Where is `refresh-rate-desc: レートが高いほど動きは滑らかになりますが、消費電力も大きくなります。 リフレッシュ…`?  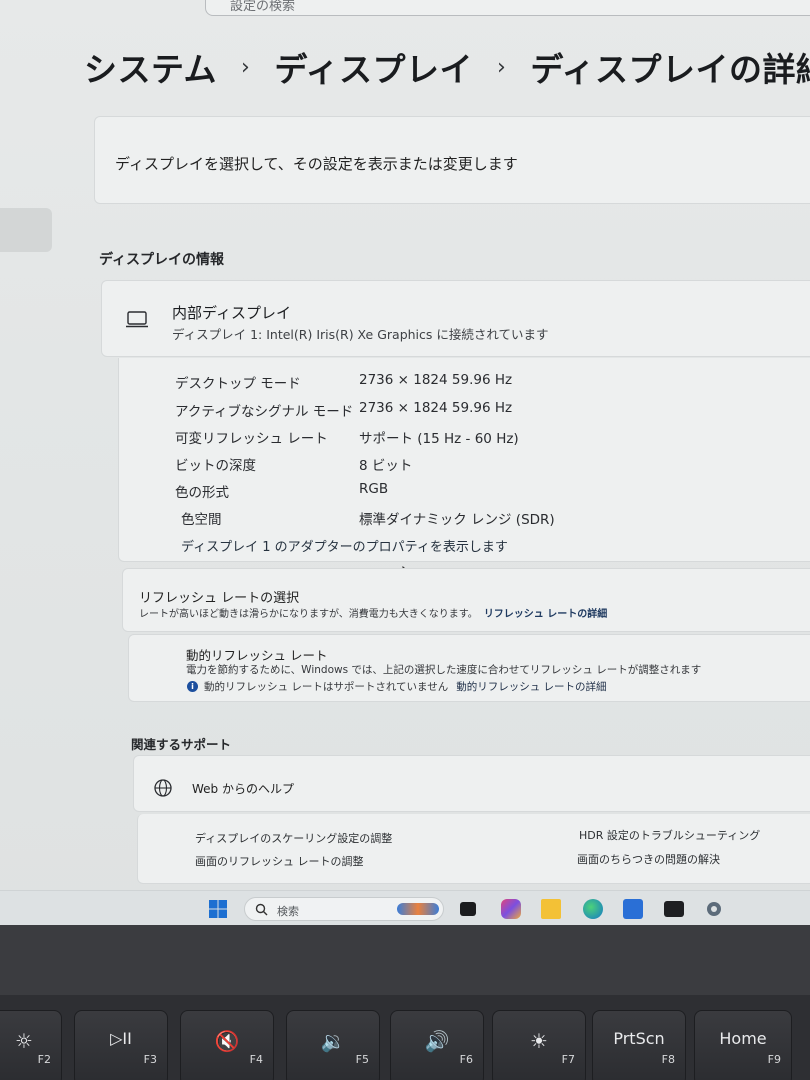
refresh-rate-desc: レートが高いほど動きは滑らかになりますが、消費電力も大きくなります。 リフレッシュ… is located at coordinates (373, 612).